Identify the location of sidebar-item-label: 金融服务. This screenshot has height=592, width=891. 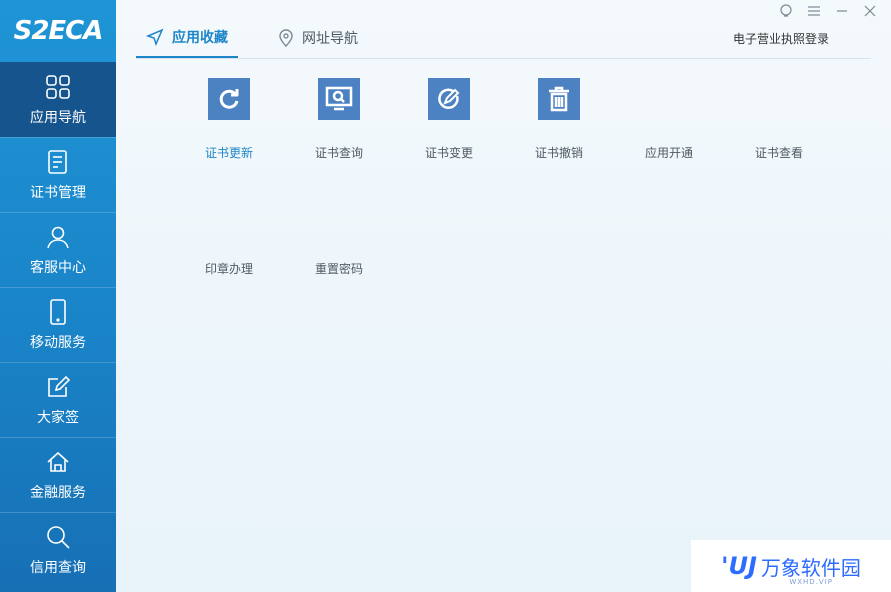
(58, 493).